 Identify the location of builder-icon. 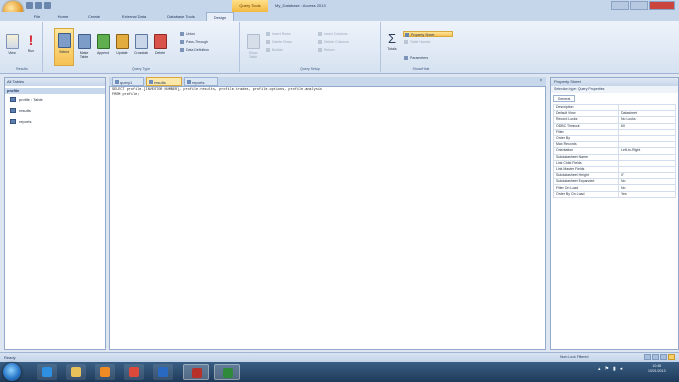
(268, 50).